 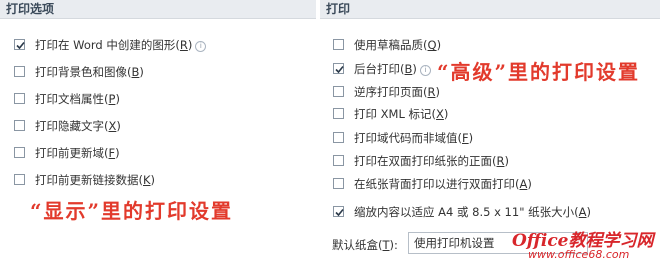 What do you see at coordinates (112, 99) in the screenshot?
I see `left-option-accesskey: P` at bounding box center [112, 99].